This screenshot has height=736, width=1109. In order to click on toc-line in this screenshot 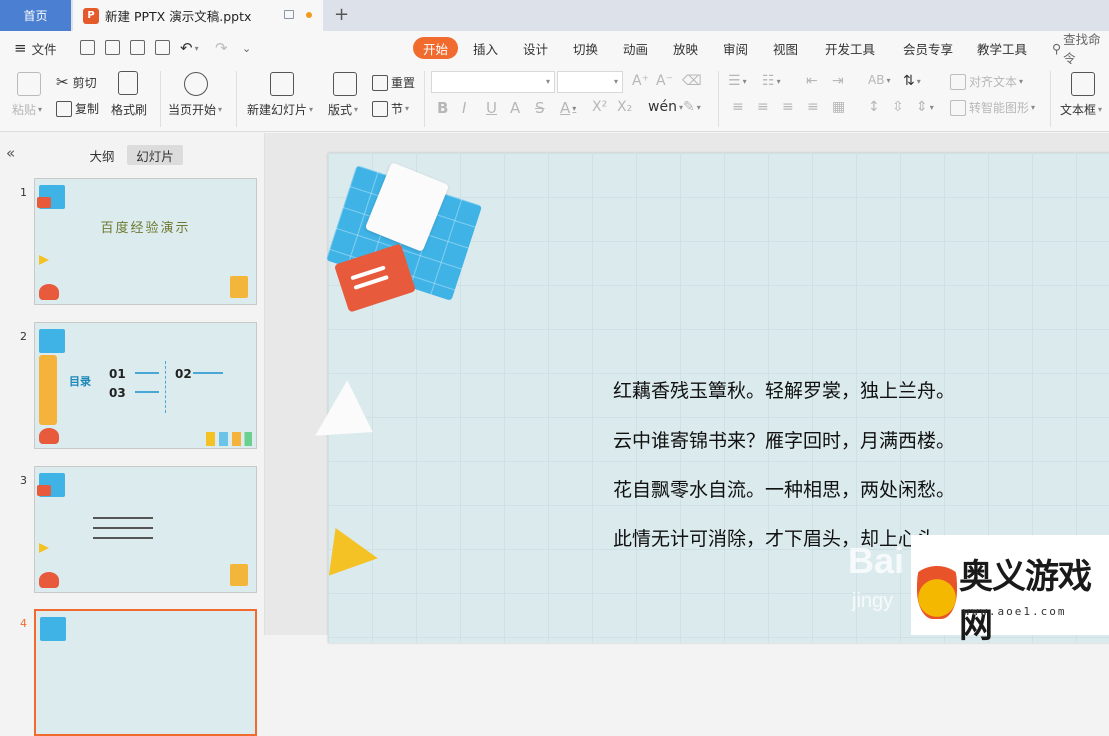, I will do `click(147, 392)`.